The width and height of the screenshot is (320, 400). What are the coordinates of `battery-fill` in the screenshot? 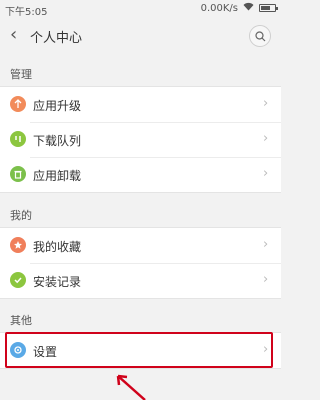 It's located at (265, 8).